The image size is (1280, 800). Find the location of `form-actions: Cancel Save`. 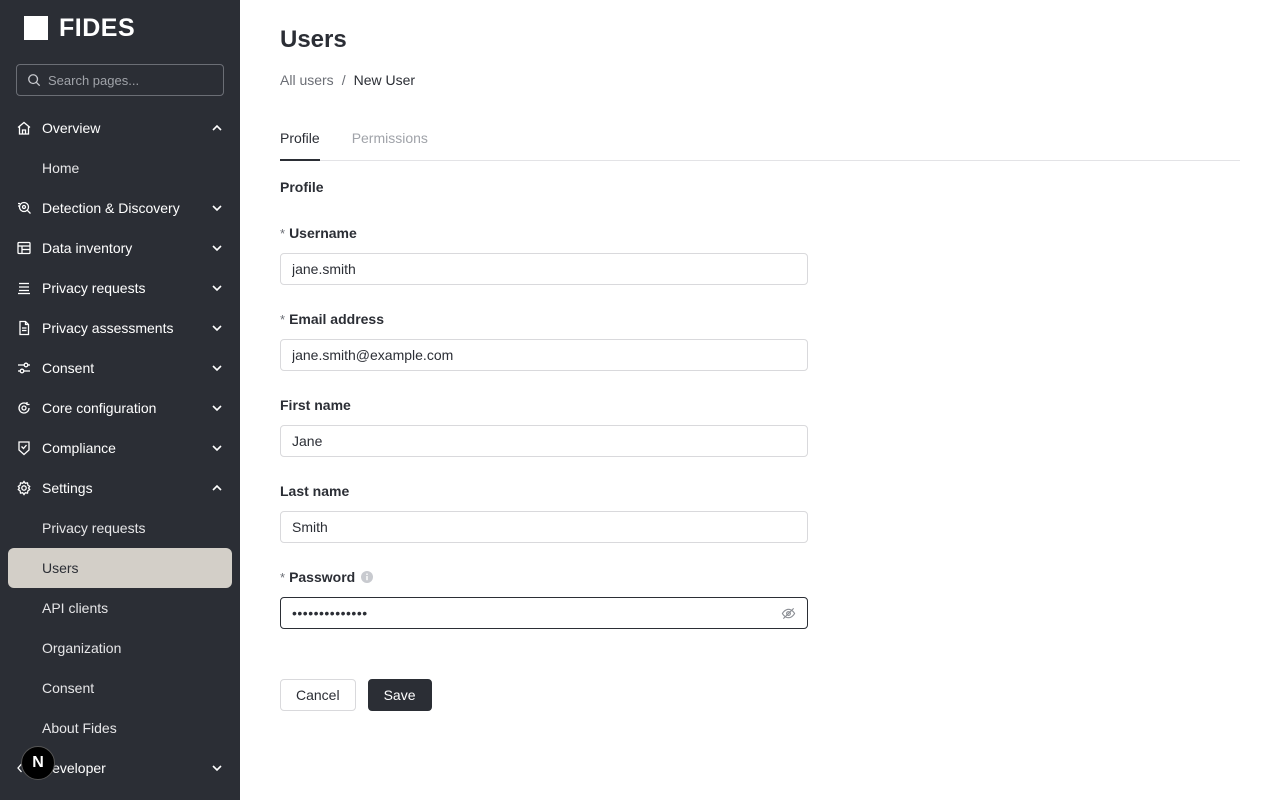

form-actions: Cancel Save is located at coordinates (356, 695).